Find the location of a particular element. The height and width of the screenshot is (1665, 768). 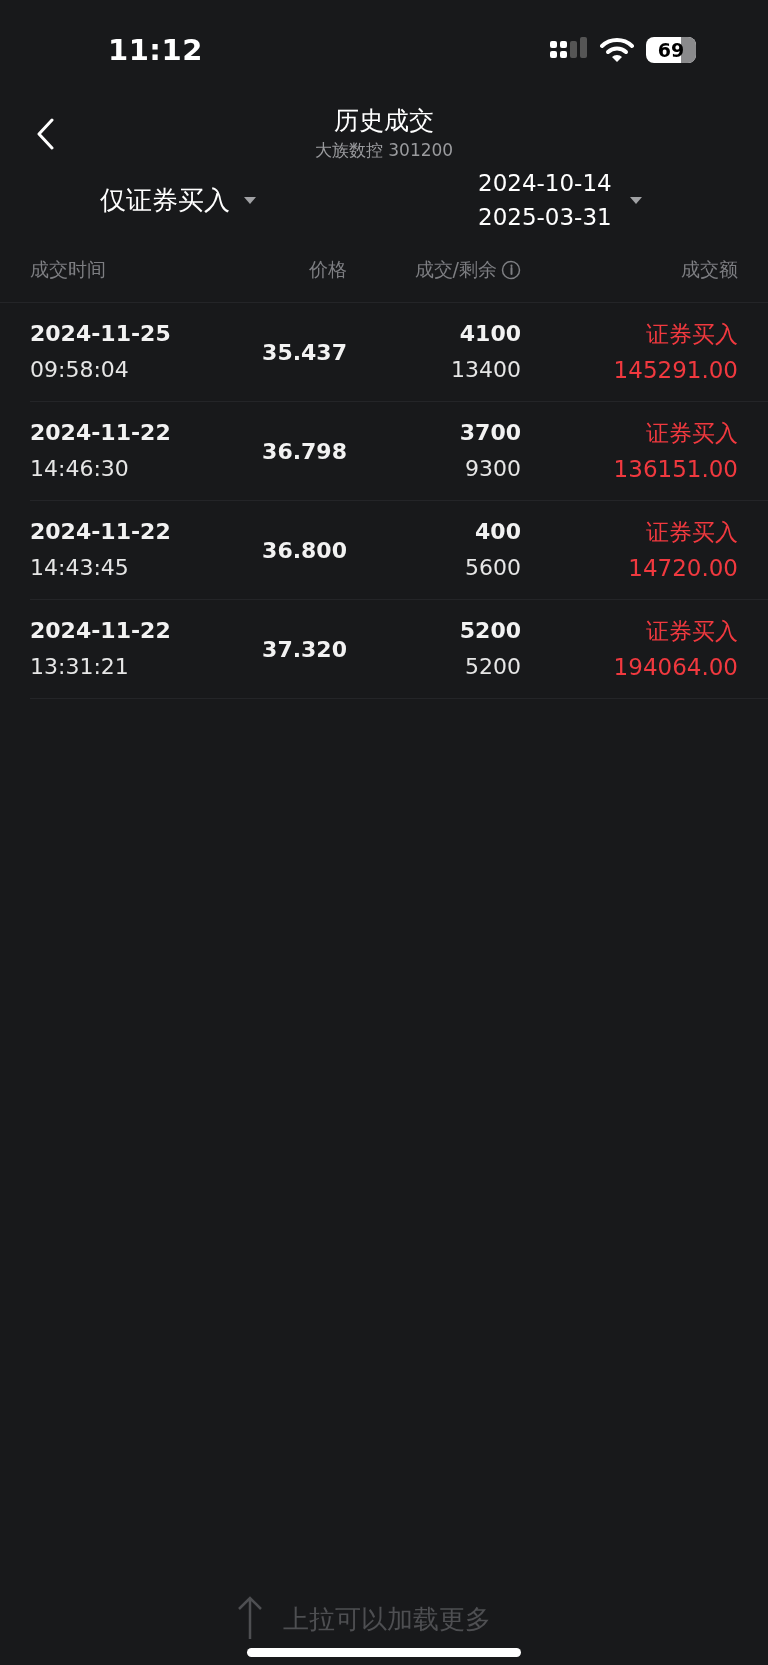

wifi-icon is located at coordinates (617, 50).